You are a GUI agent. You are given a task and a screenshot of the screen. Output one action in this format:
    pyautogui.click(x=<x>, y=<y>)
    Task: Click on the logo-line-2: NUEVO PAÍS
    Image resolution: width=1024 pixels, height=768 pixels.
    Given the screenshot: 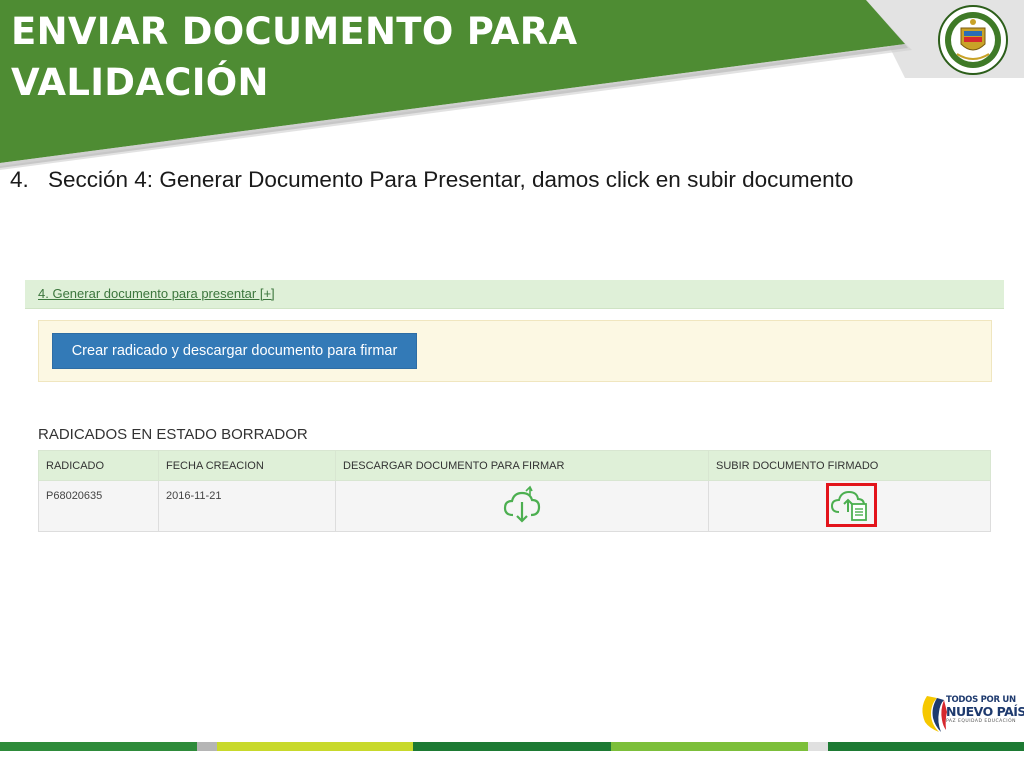 What is the action you would take?
    pyautogui.click(x=985, y=711)
    